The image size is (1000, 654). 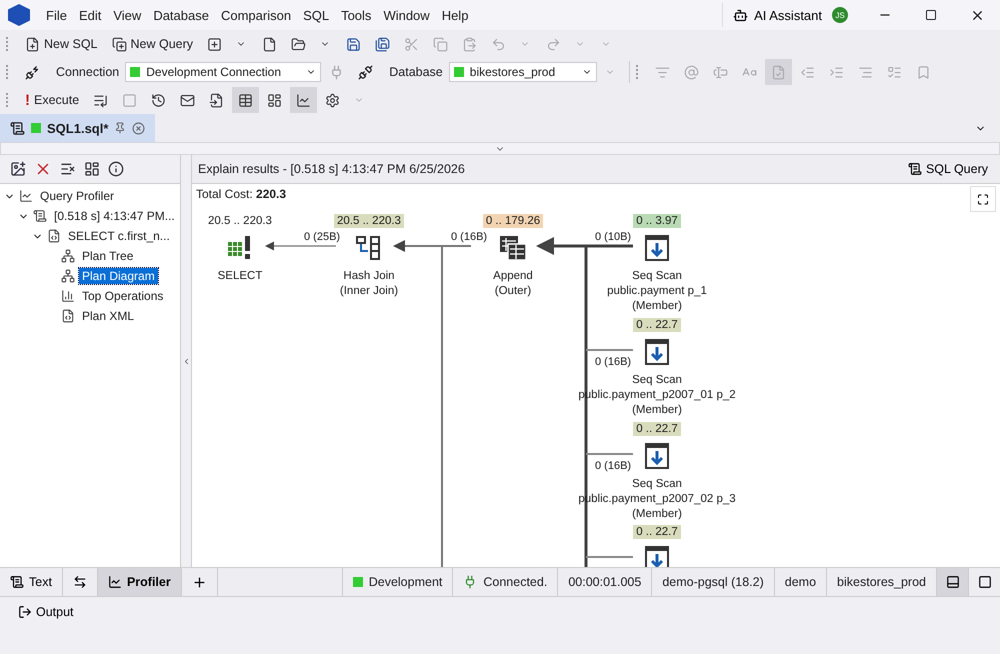 What do you see at coordinates (25, 612) in the screenshot?
I see `output-icon` at bounding box center [25, 612].